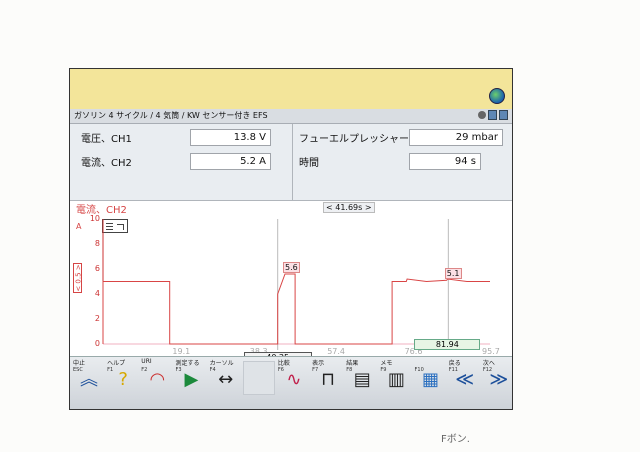  Describe the element at coordinates (455, 439) in the screenshot. I see `handwritten-note: Fボン.` at that location.